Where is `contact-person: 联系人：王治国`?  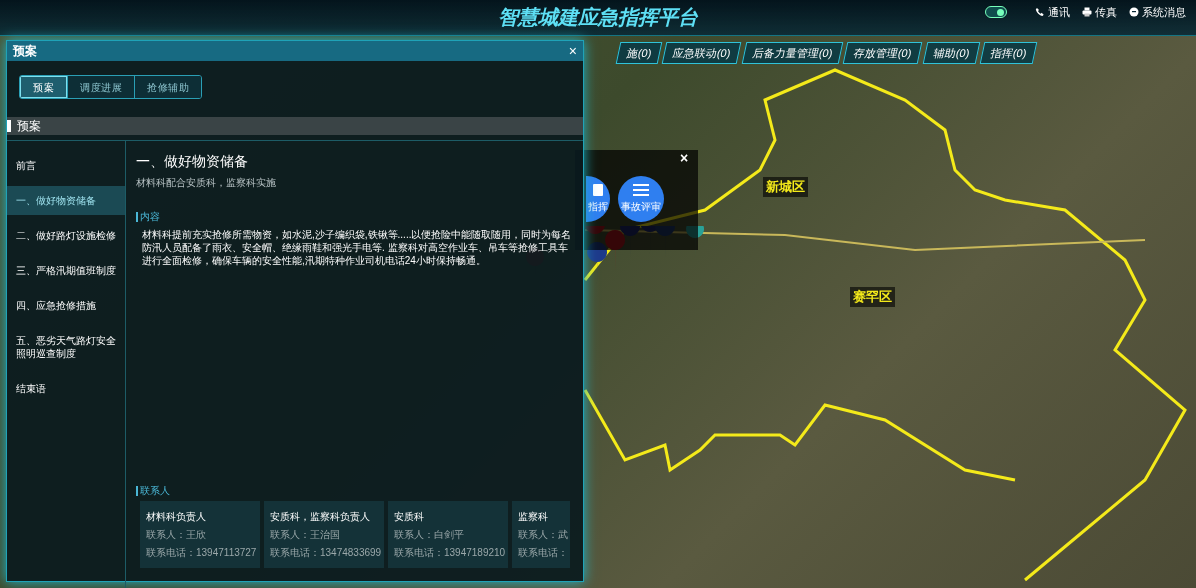 contact-person: 联系人：王治国 is located at coordinates (305, 535).